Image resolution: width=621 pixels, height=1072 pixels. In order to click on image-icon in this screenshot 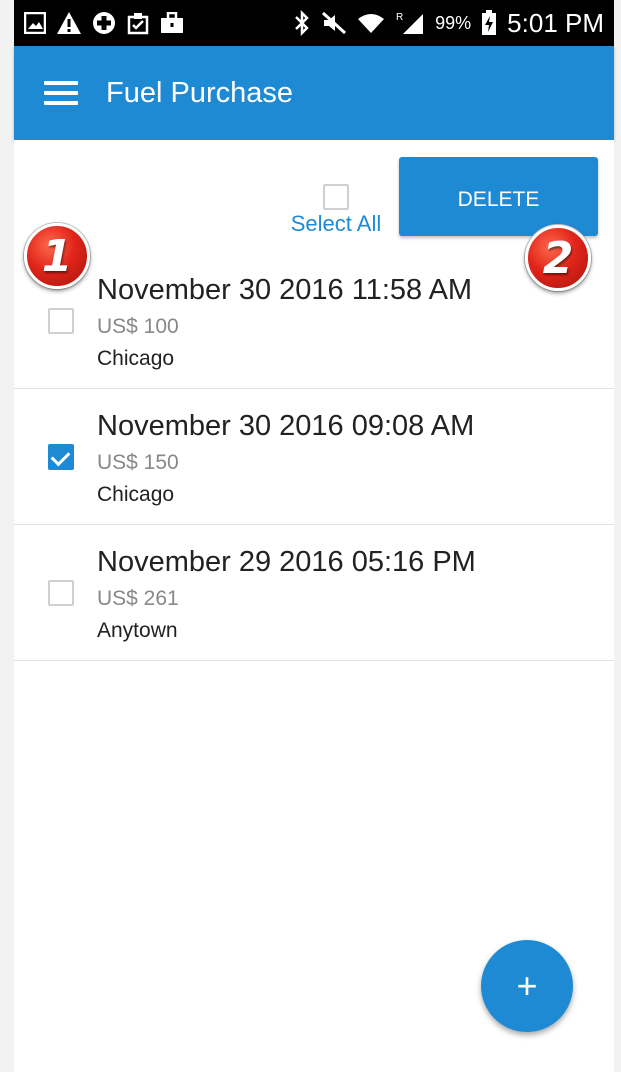, I will do `click(35, 23)`.